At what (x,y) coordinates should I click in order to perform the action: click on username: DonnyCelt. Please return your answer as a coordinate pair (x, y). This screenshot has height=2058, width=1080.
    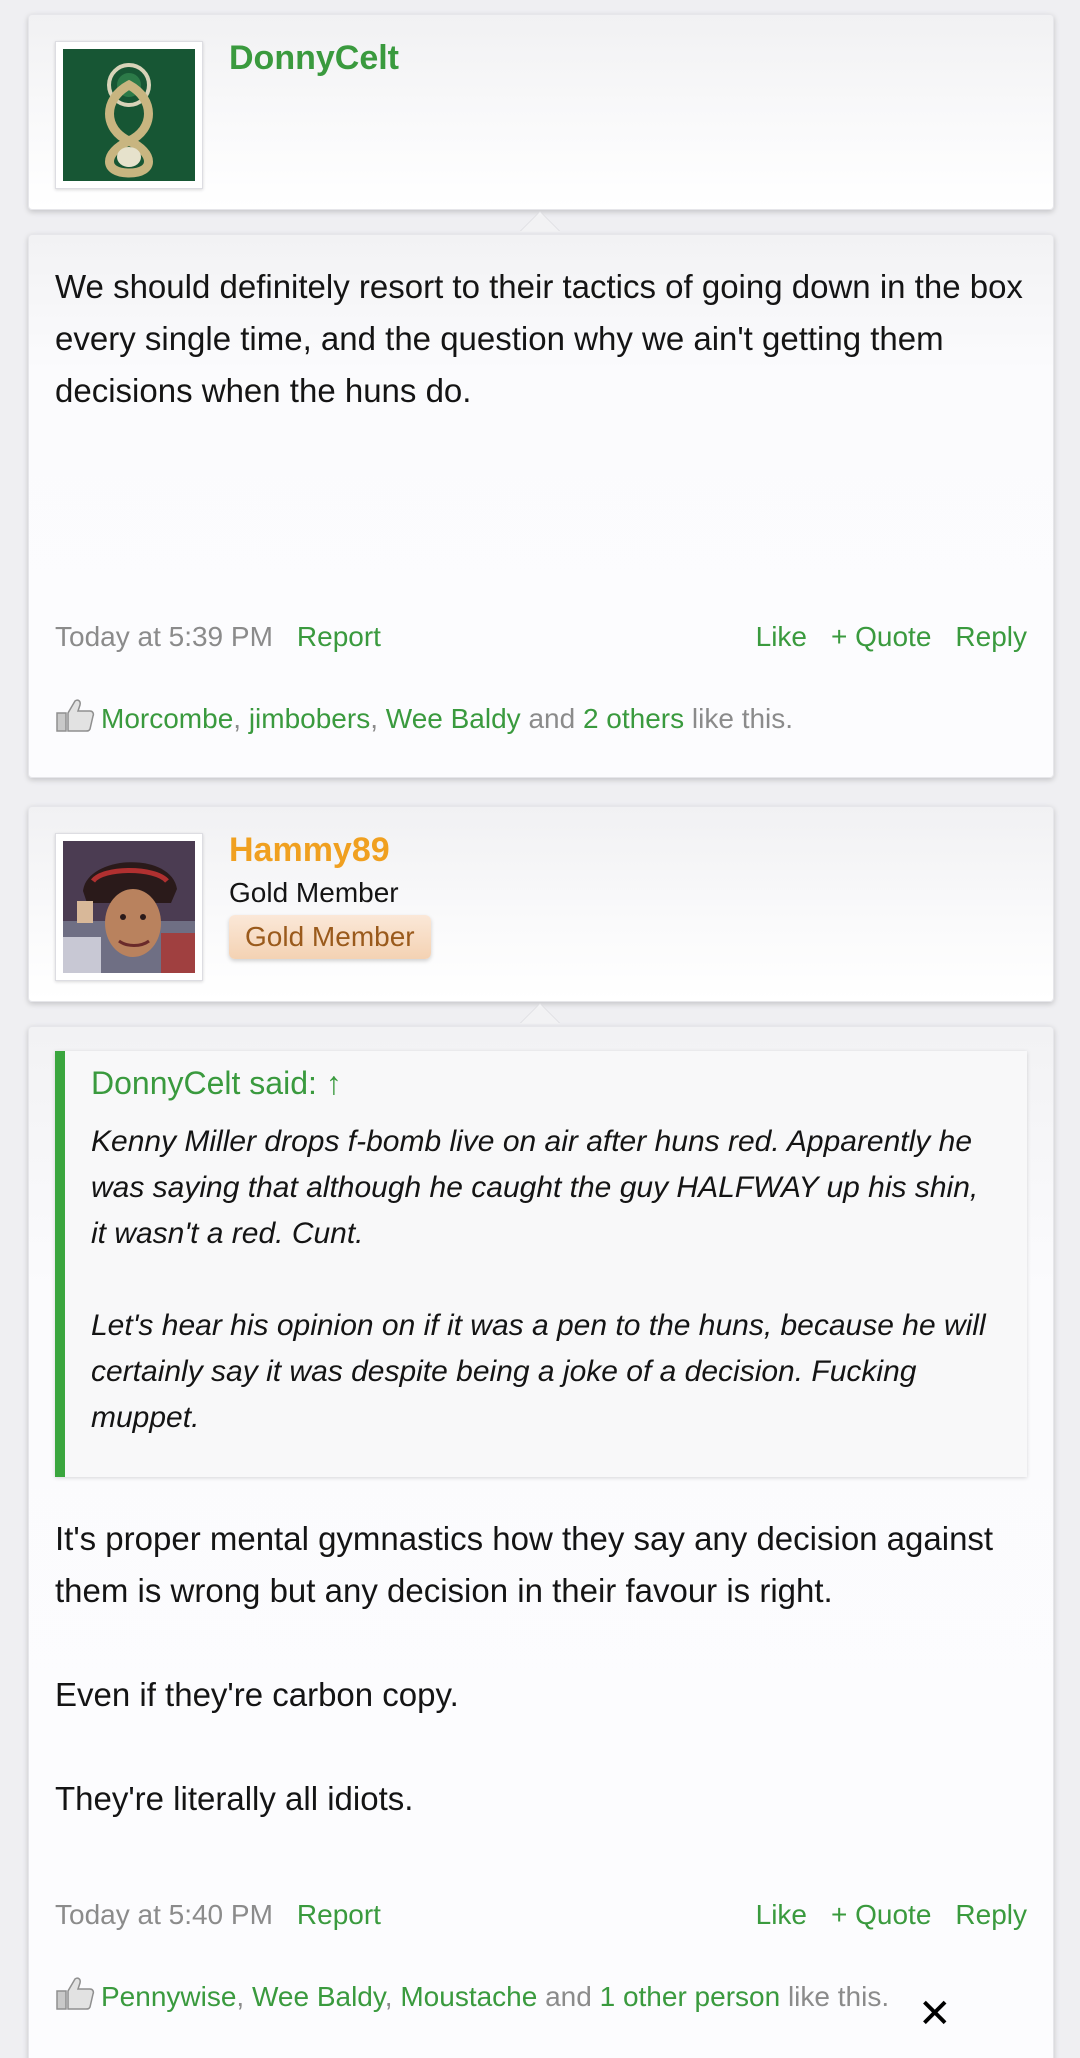
    Looking at the image, I should click on (314, 58).